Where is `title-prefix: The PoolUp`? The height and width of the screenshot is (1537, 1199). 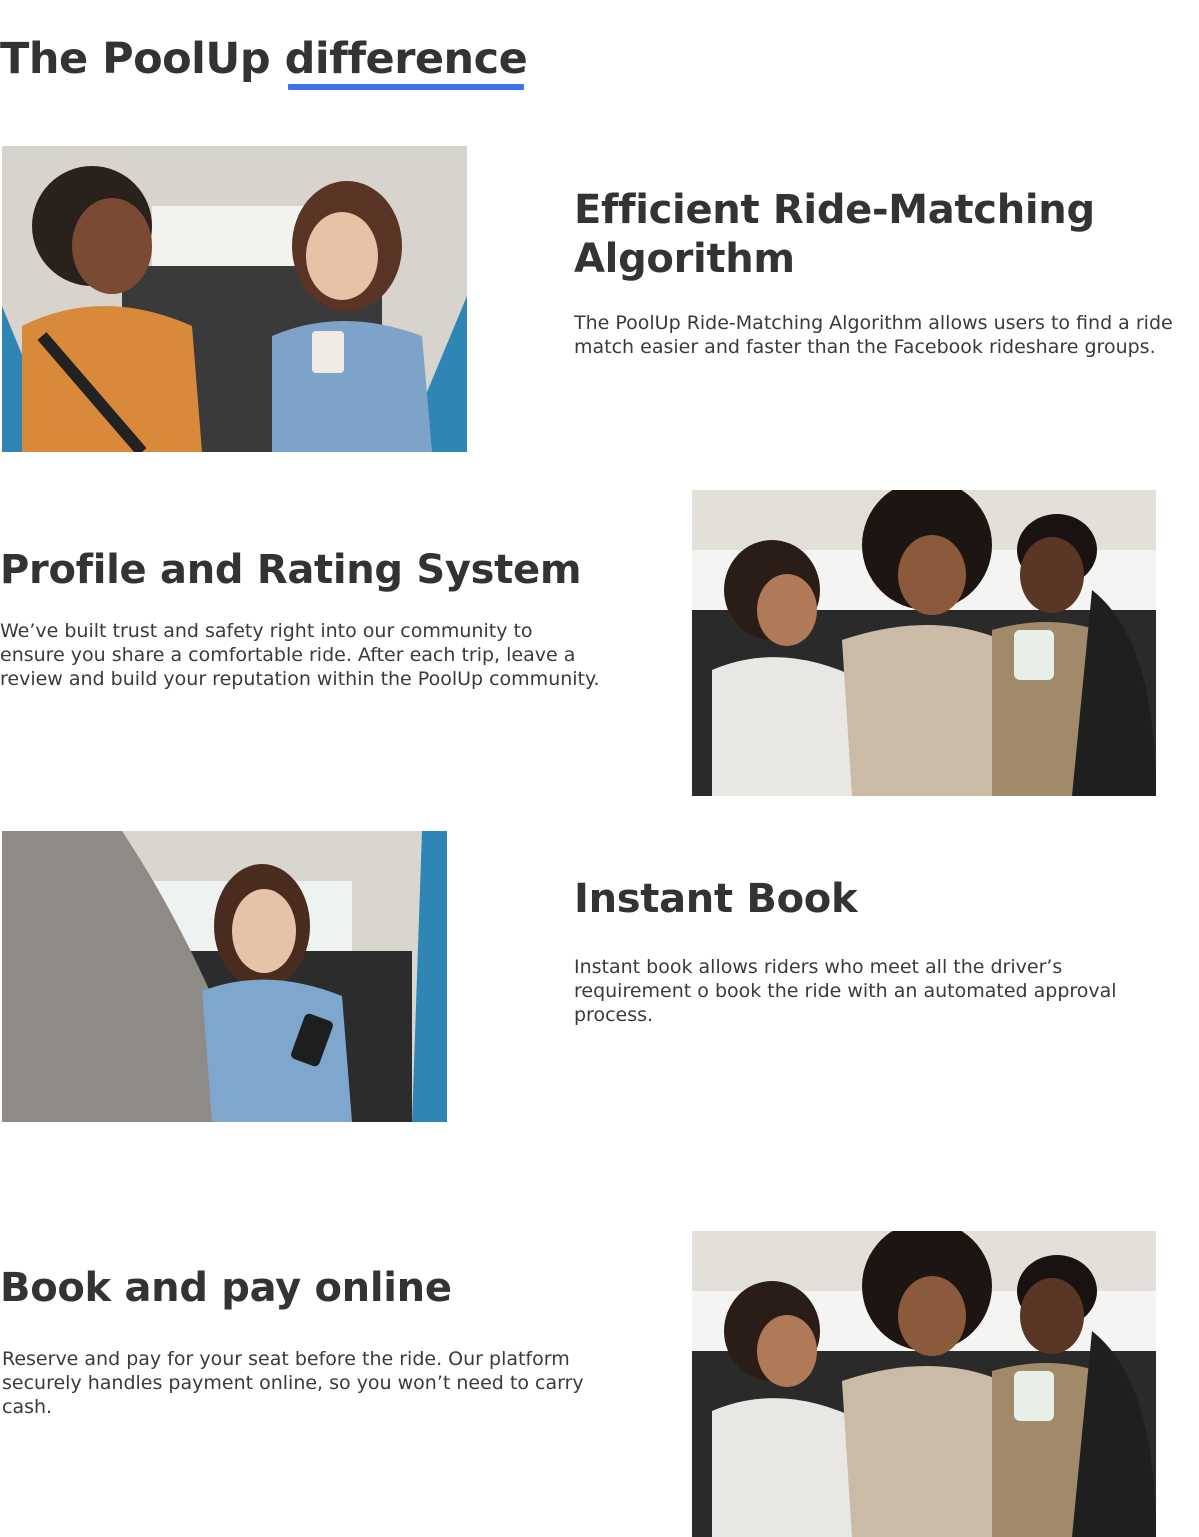 title-prefix: The PoolUp is located at coordinates (142, 59).